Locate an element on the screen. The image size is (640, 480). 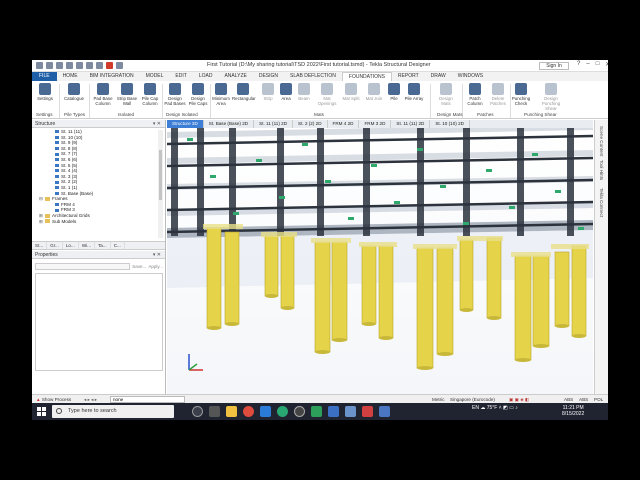
area-icon is located at coordinates (286, 89).